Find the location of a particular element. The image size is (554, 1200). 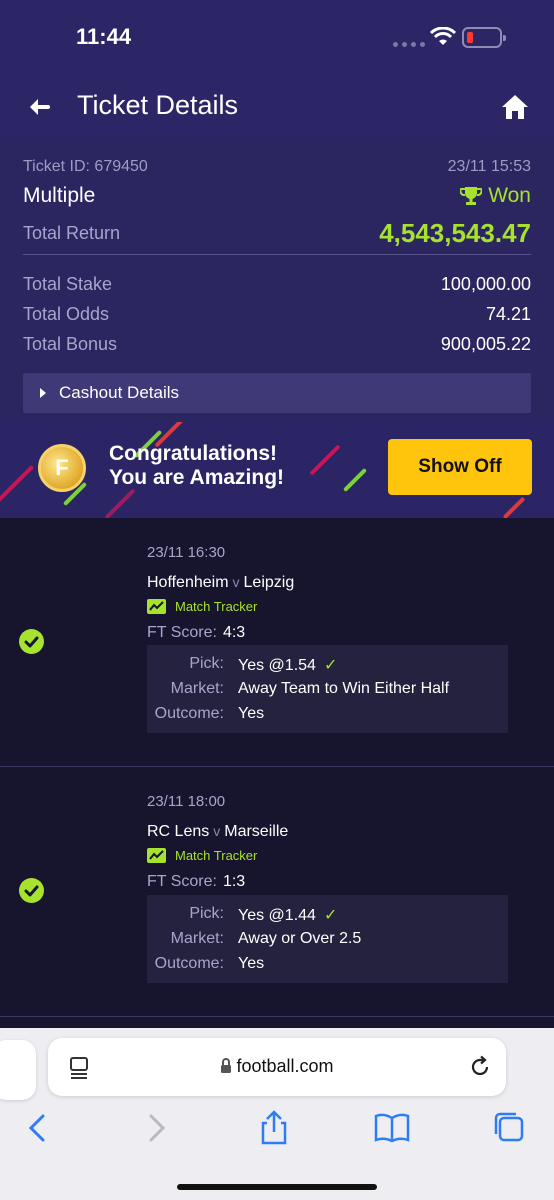

browser-chrome: football.com is located at coordinates (277, 1114).